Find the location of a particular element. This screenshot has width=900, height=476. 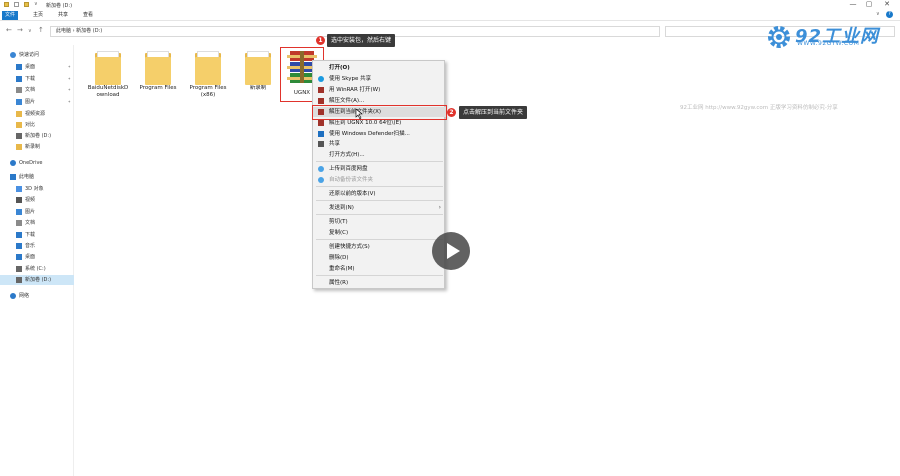

nav-item: 快速访问 is located at coordinates (37, 55).